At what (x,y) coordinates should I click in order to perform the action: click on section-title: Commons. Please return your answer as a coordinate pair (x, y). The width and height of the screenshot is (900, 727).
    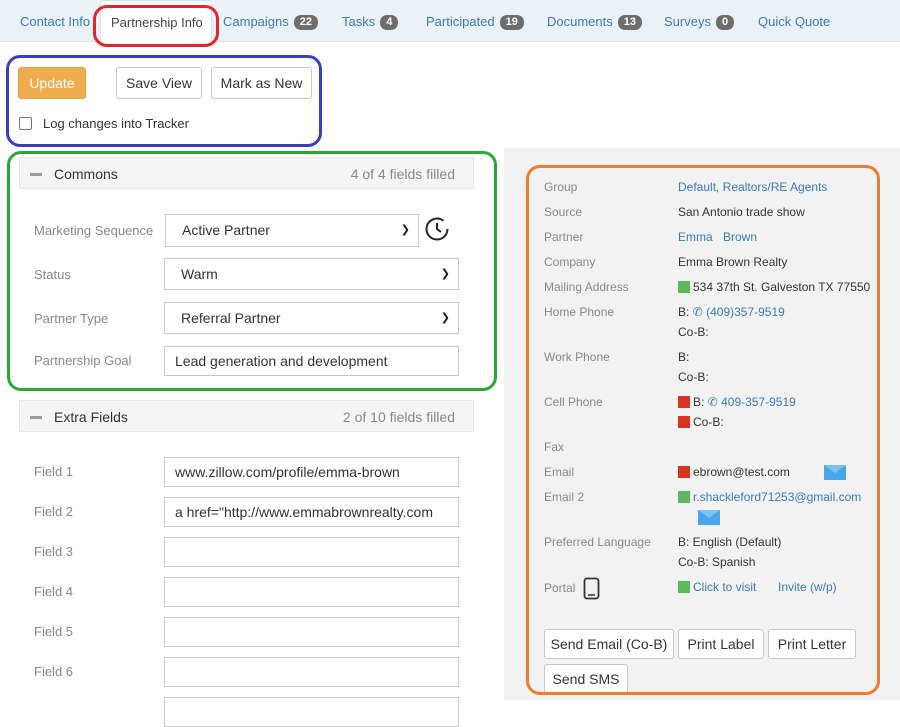
    Looking at the image, I should click on (86, 174).